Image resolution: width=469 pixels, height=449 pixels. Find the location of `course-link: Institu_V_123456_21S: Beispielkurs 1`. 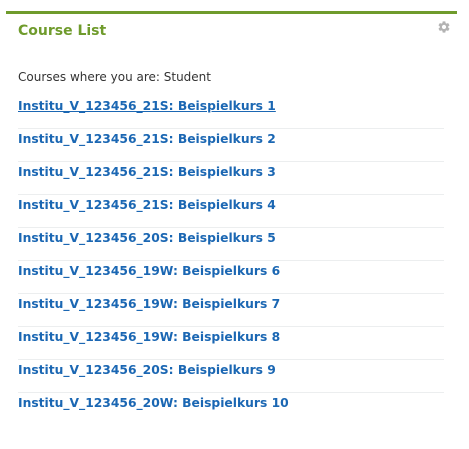

course-link: Institu_V_123456_21S: Beispielkurs 1 is located at coordinates (147, 106).